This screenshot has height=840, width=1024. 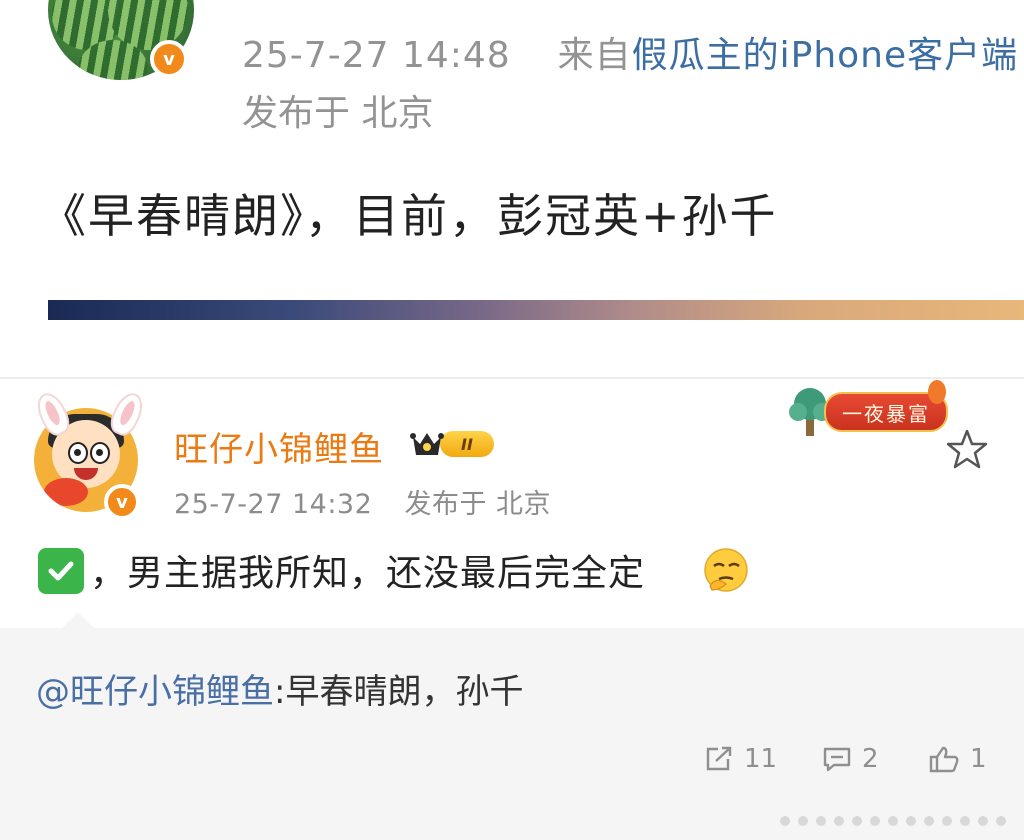 I want to click on repost-count: 11, so click(x=761, y=759).